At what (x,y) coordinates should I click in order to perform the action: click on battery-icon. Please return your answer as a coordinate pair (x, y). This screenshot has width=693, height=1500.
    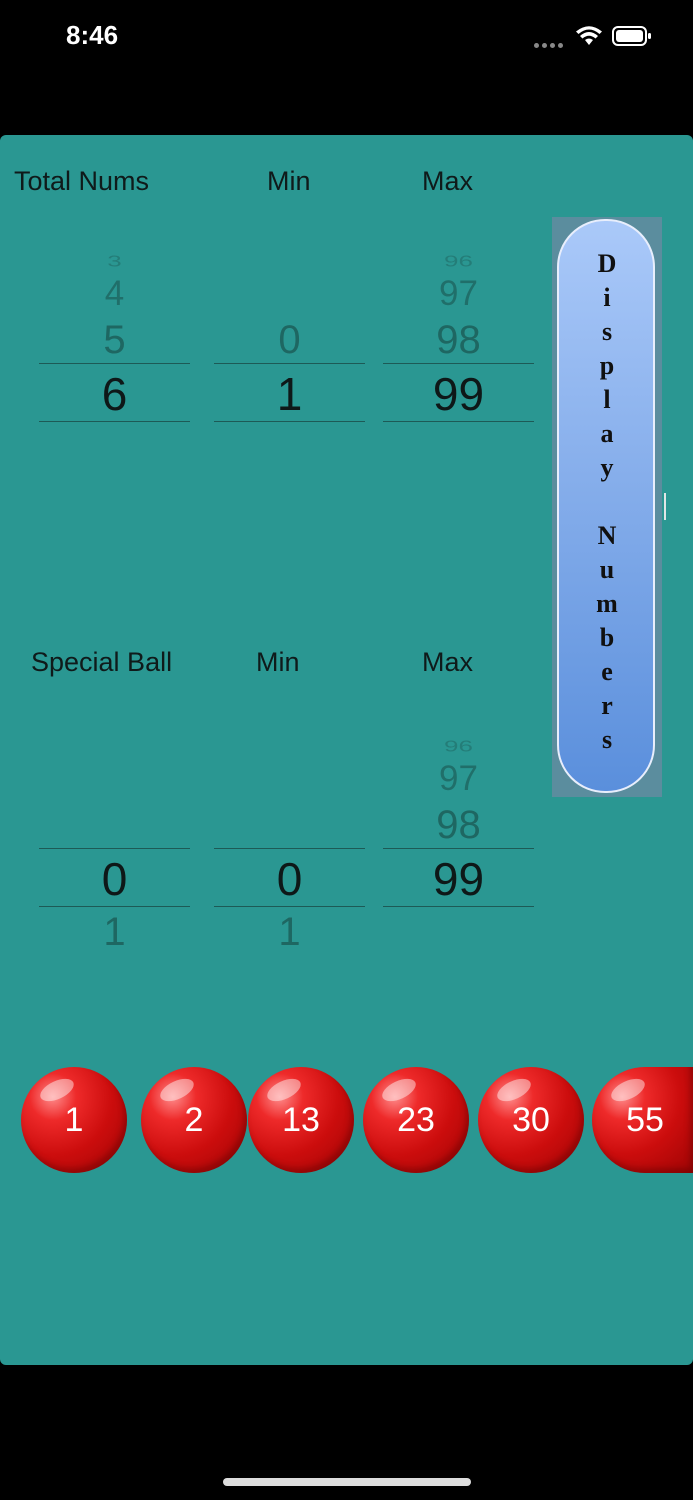
    Looking at the image, I should click on (631, 36).